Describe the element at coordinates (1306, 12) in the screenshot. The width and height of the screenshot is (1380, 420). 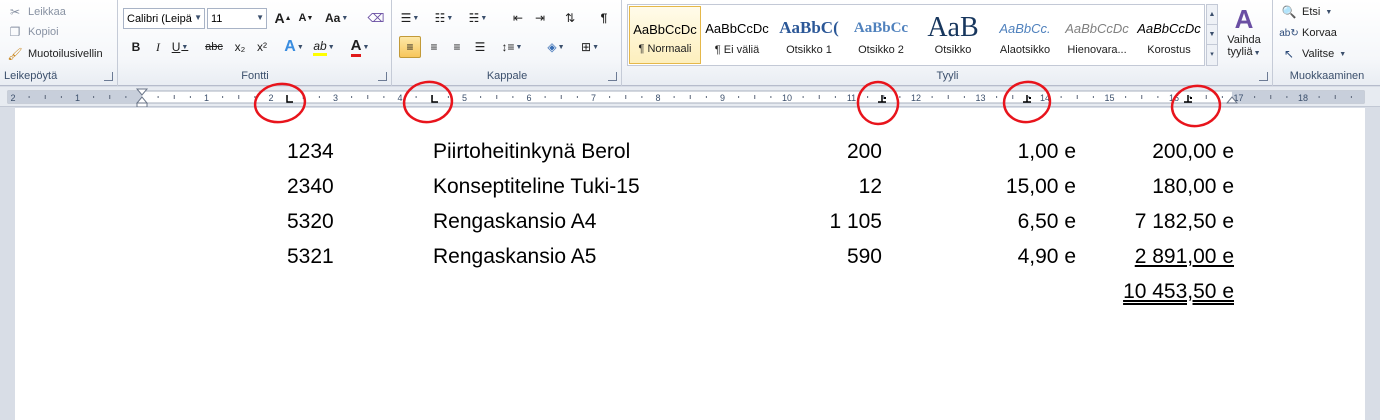
I see `find-button: 🔍 Etsi ▼` at that location.